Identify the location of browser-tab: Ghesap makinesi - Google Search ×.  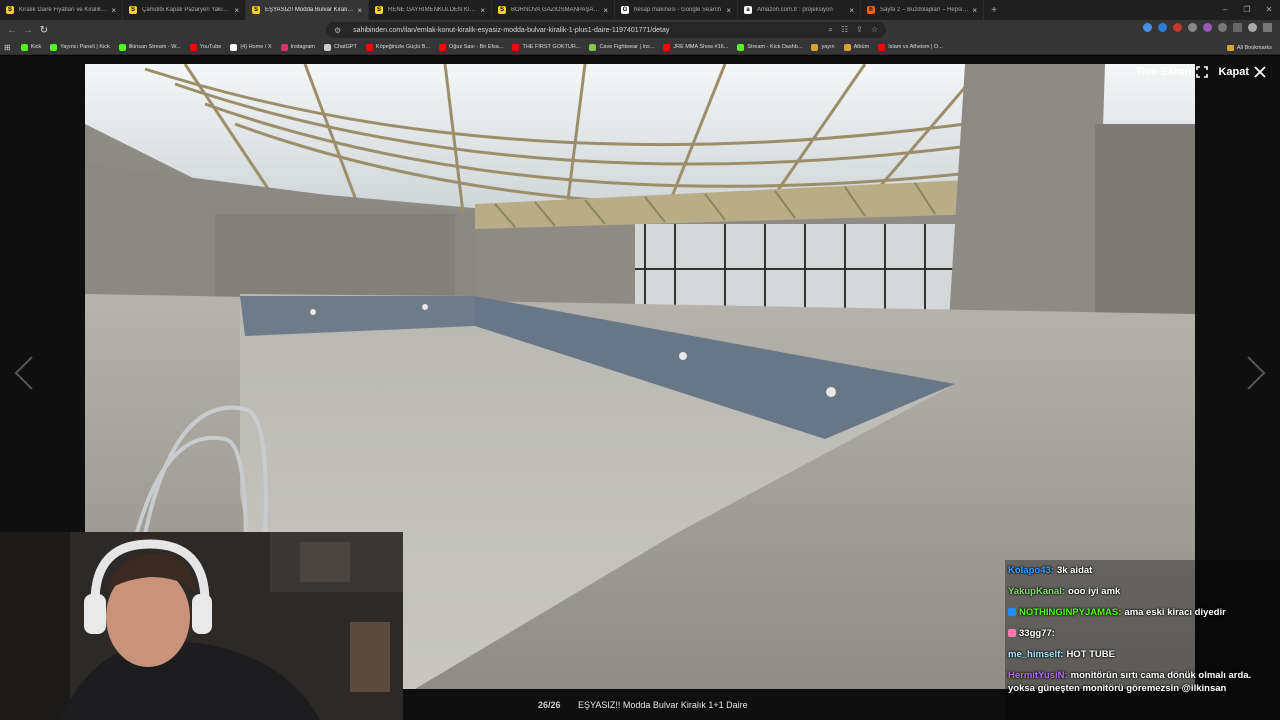
(676, 10).